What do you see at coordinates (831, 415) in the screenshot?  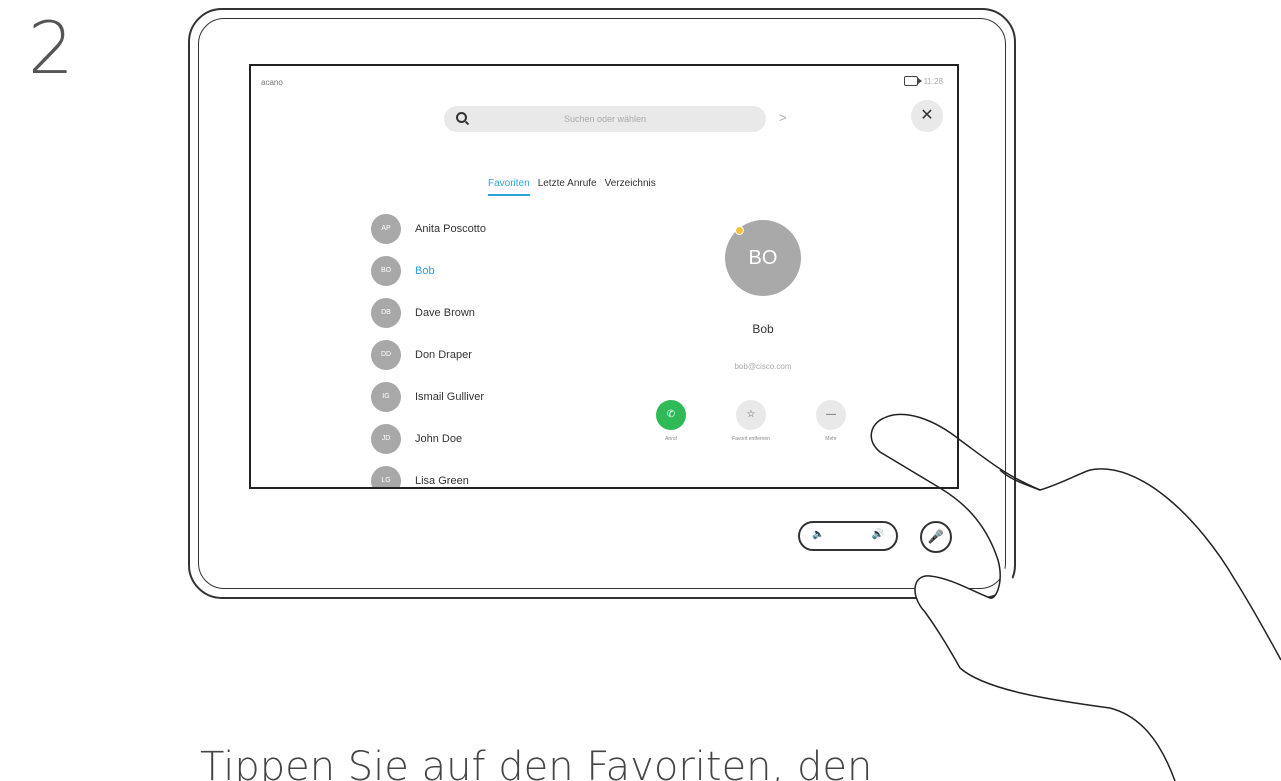 I see `more-icon: —` at bounding box center [831, 415].